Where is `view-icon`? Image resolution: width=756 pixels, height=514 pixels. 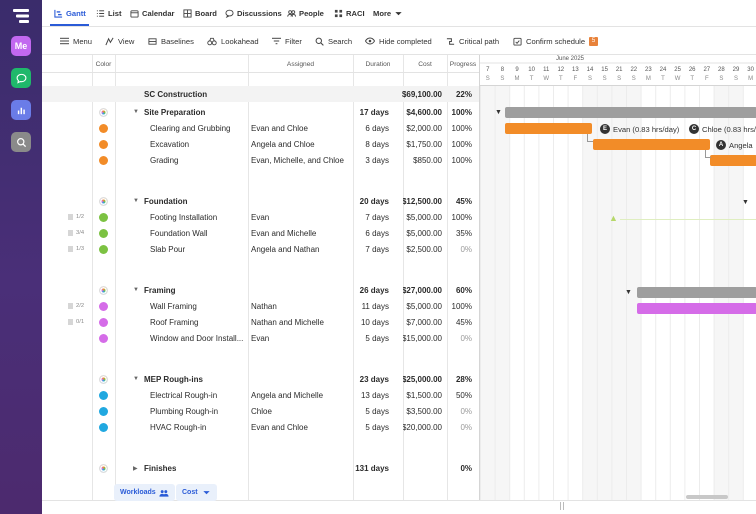 view-icon is located at coordinates (109, 41).